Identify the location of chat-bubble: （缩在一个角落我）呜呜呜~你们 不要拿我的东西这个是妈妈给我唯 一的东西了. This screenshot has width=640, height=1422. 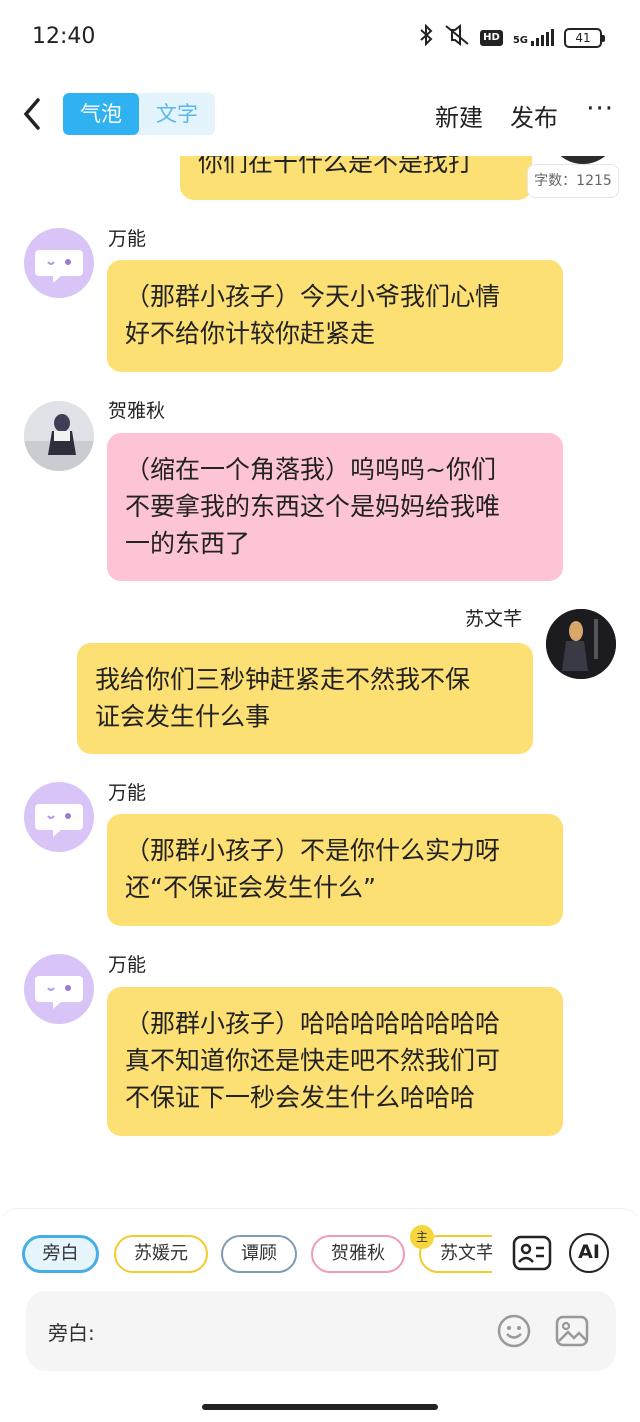
(335, 507).